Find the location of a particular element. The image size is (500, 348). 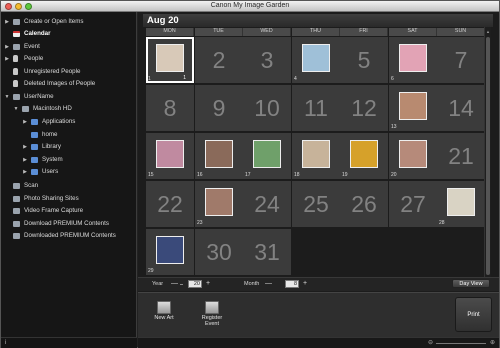

scrollbar-thumb is located at coordinates (488, 156).